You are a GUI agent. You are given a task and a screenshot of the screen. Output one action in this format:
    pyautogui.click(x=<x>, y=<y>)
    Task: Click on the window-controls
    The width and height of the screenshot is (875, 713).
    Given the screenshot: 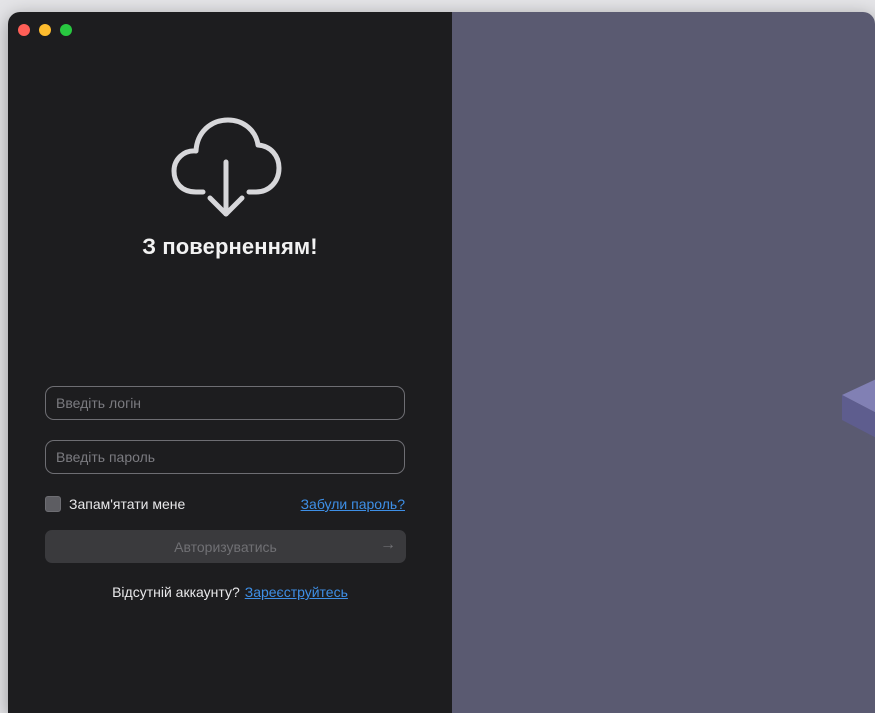 What is the action you would take?
    pyautogui.click(x=45, y=30)
    